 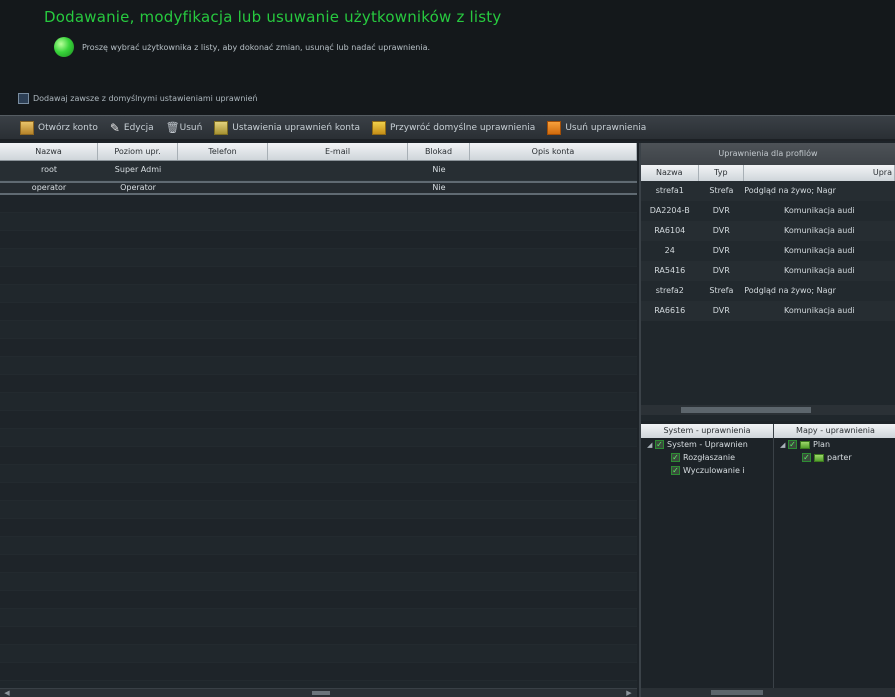 I want to click on permissions-horizontal-scrollbar, so click(x=768, y=410).